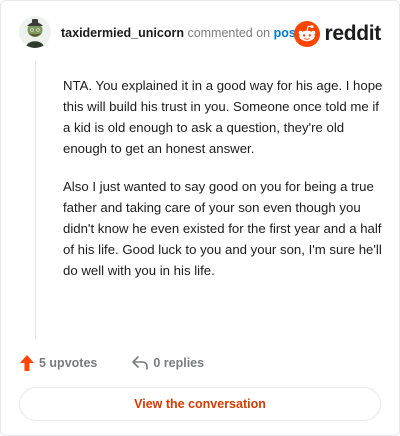 This screenshot has height=436, width=400. Describe the element at coordinates (200, 404) in the screenshot. I see `view-conversation-button: View the conversation` at that location.